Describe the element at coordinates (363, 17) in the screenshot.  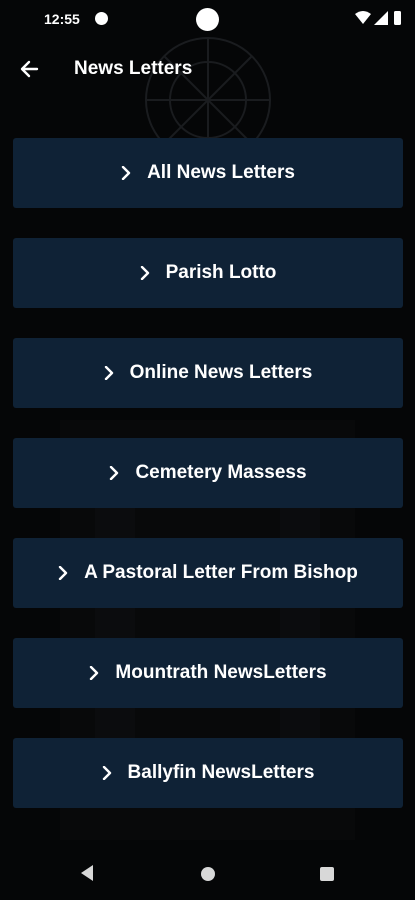
I see `wifi-icon` at that location.